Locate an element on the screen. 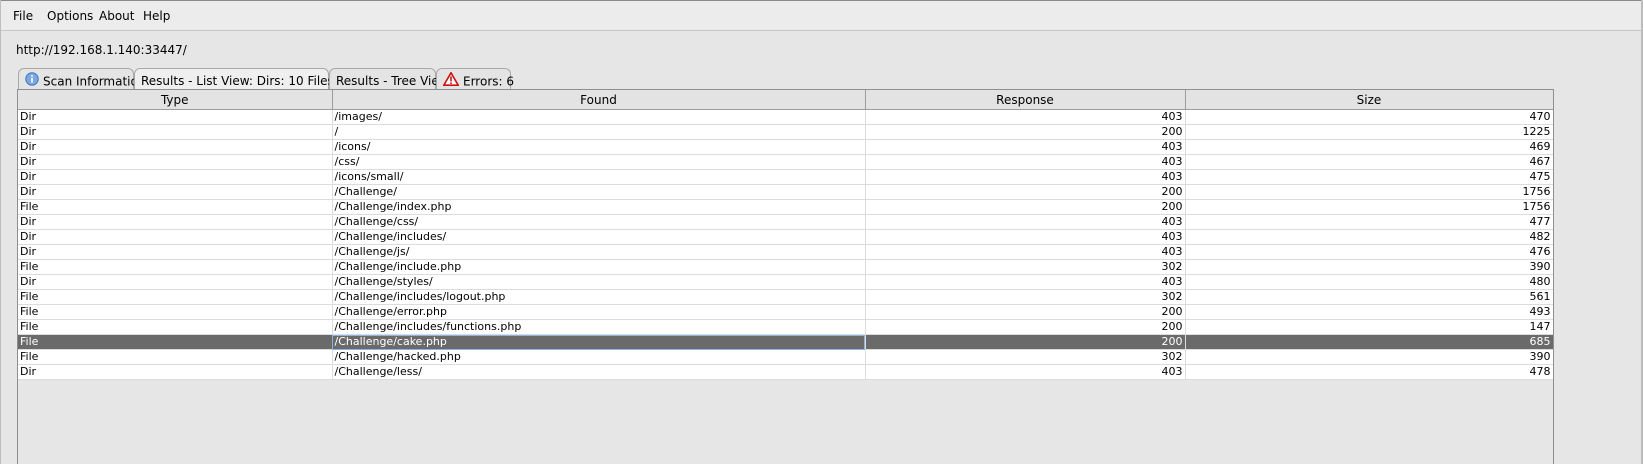 This screenshot has width=1643, height=464. table-row: File/Challenge/cake.php 200 685 is located at coordinates (785, 342).